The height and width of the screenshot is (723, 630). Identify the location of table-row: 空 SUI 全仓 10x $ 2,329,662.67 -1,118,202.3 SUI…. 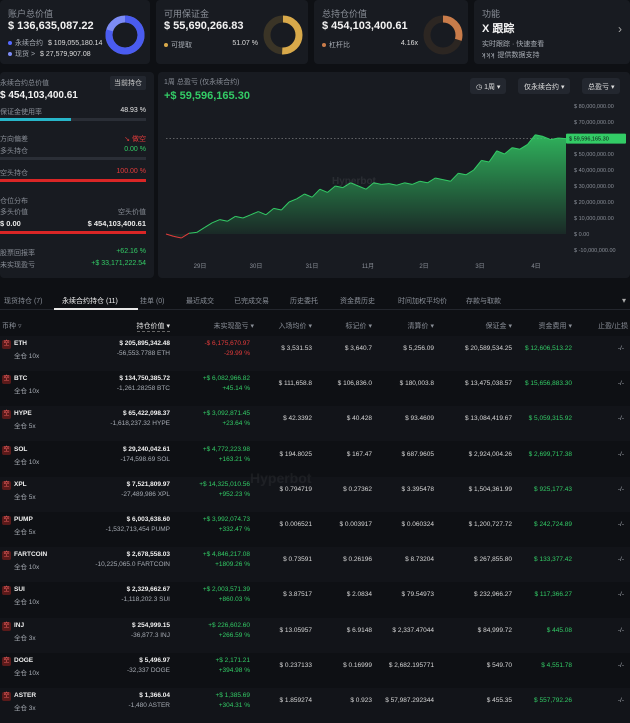
(315, 599).